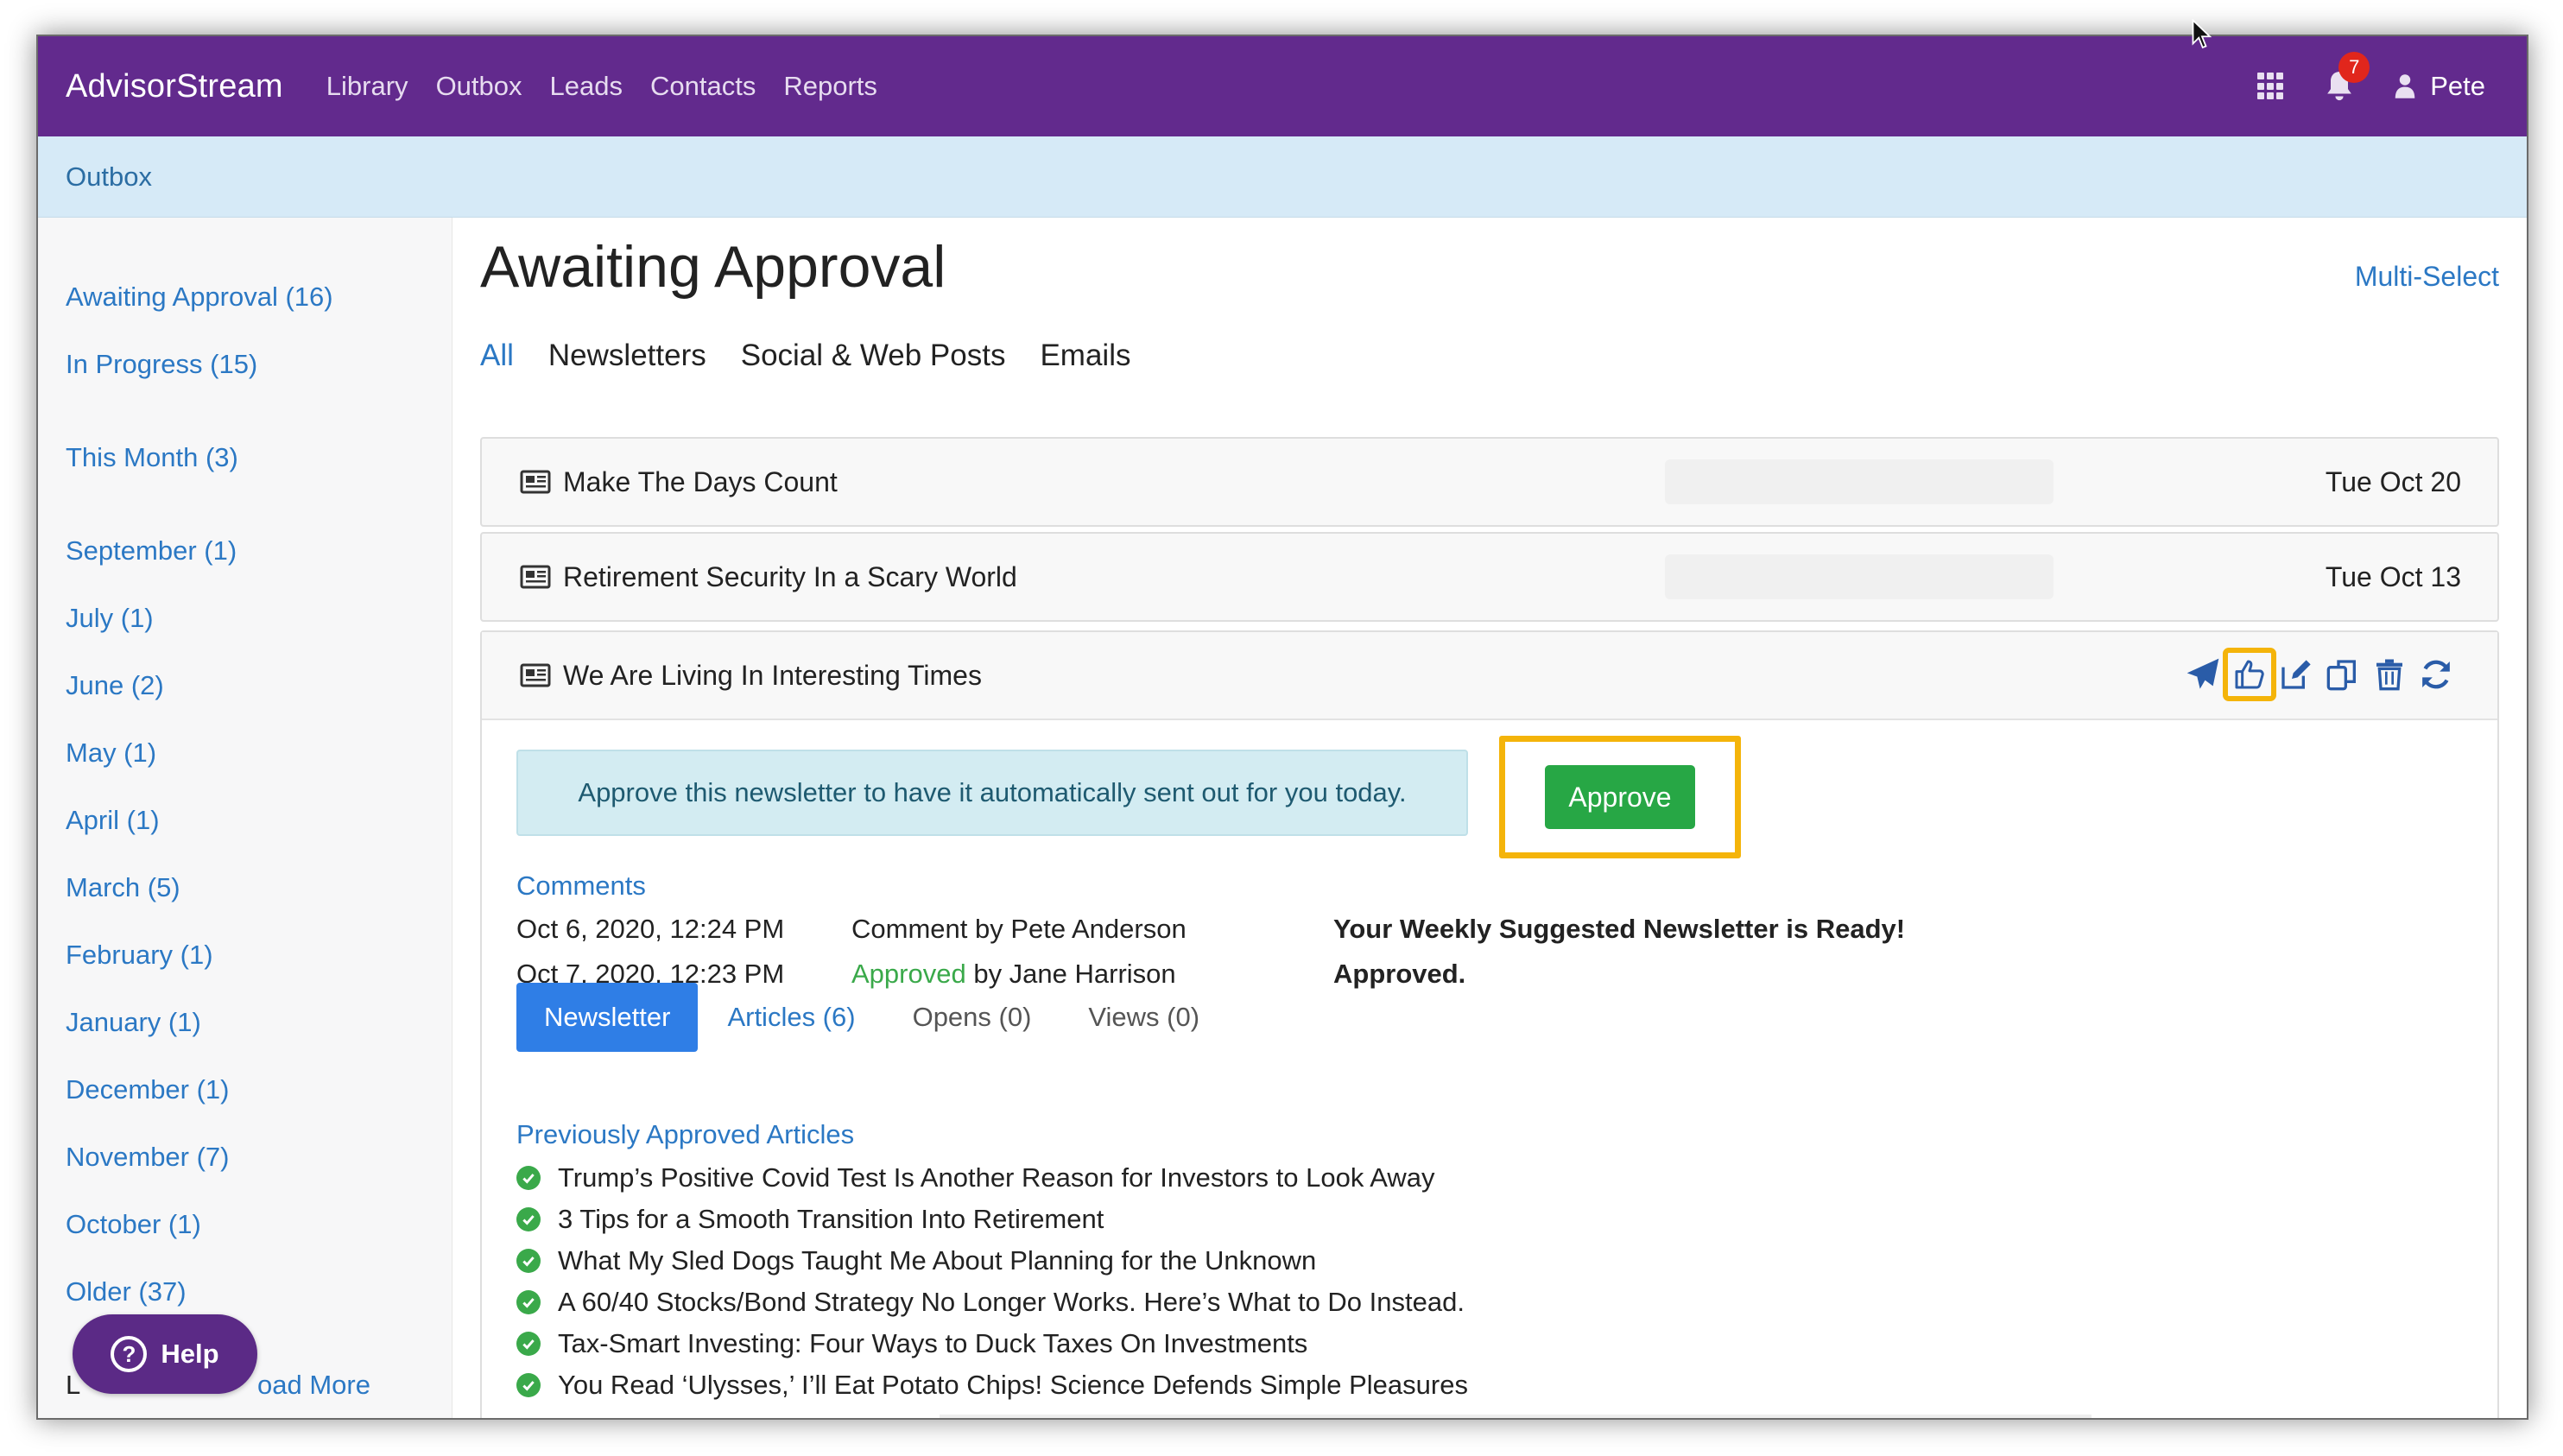 Image resolution: width=2563 pixels, height=1456 pixels. I want to click on sidebar-item-this-month: This Month (3), so click(152, 458).